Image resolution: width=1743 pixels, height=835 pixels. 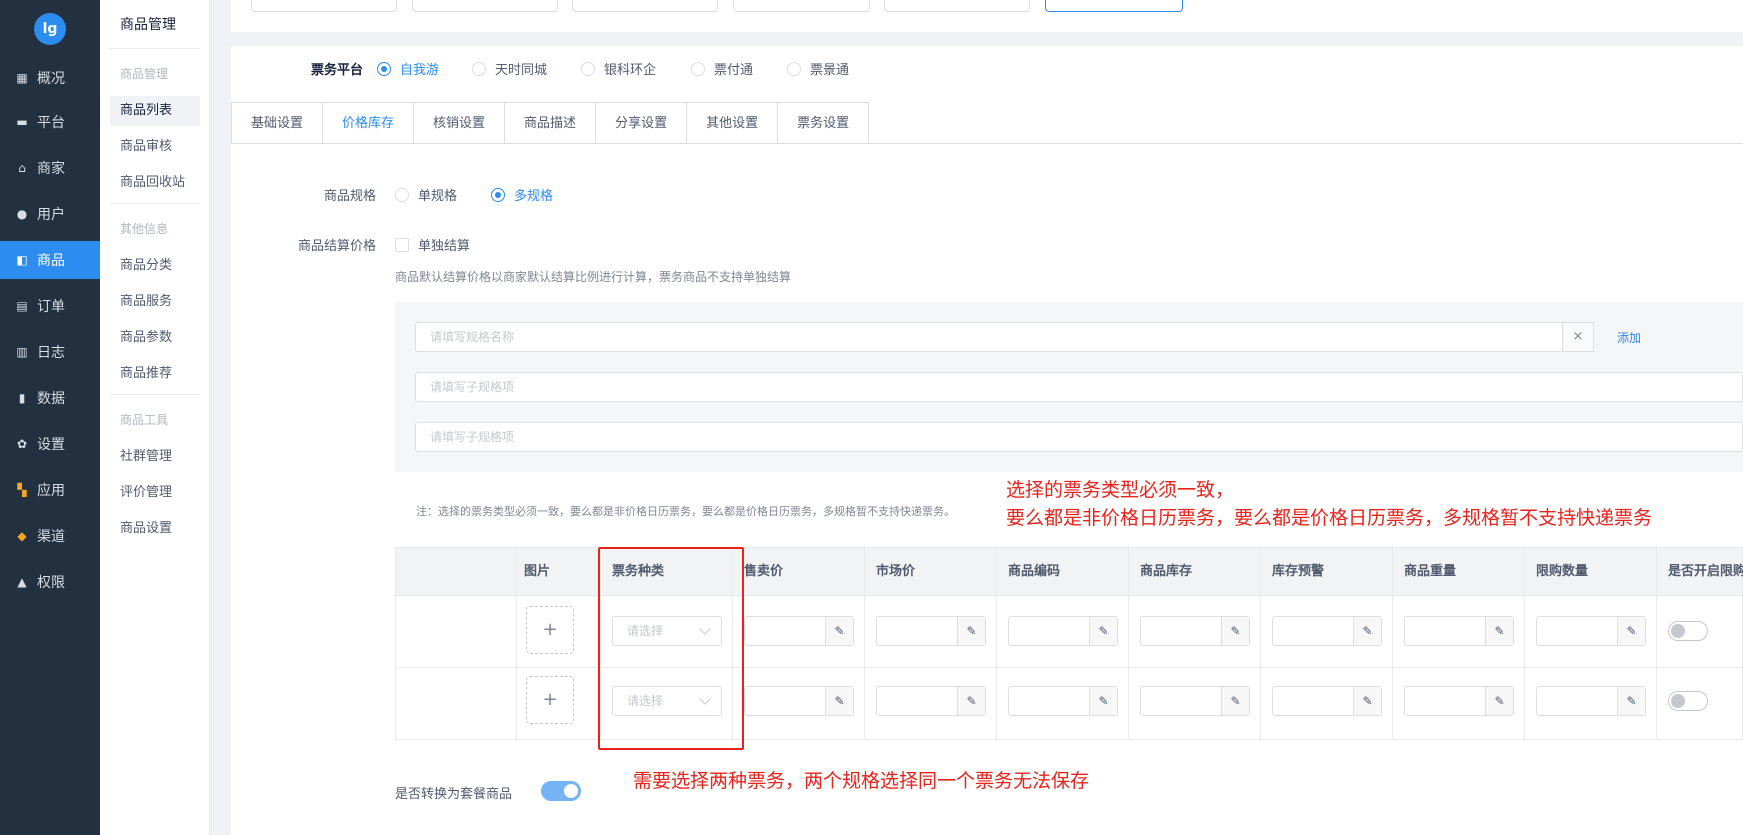 What do you see at coordinates (420, 70) in the screenshot?
I see `radio-label: 自我游` at bounding box center [420, 70].